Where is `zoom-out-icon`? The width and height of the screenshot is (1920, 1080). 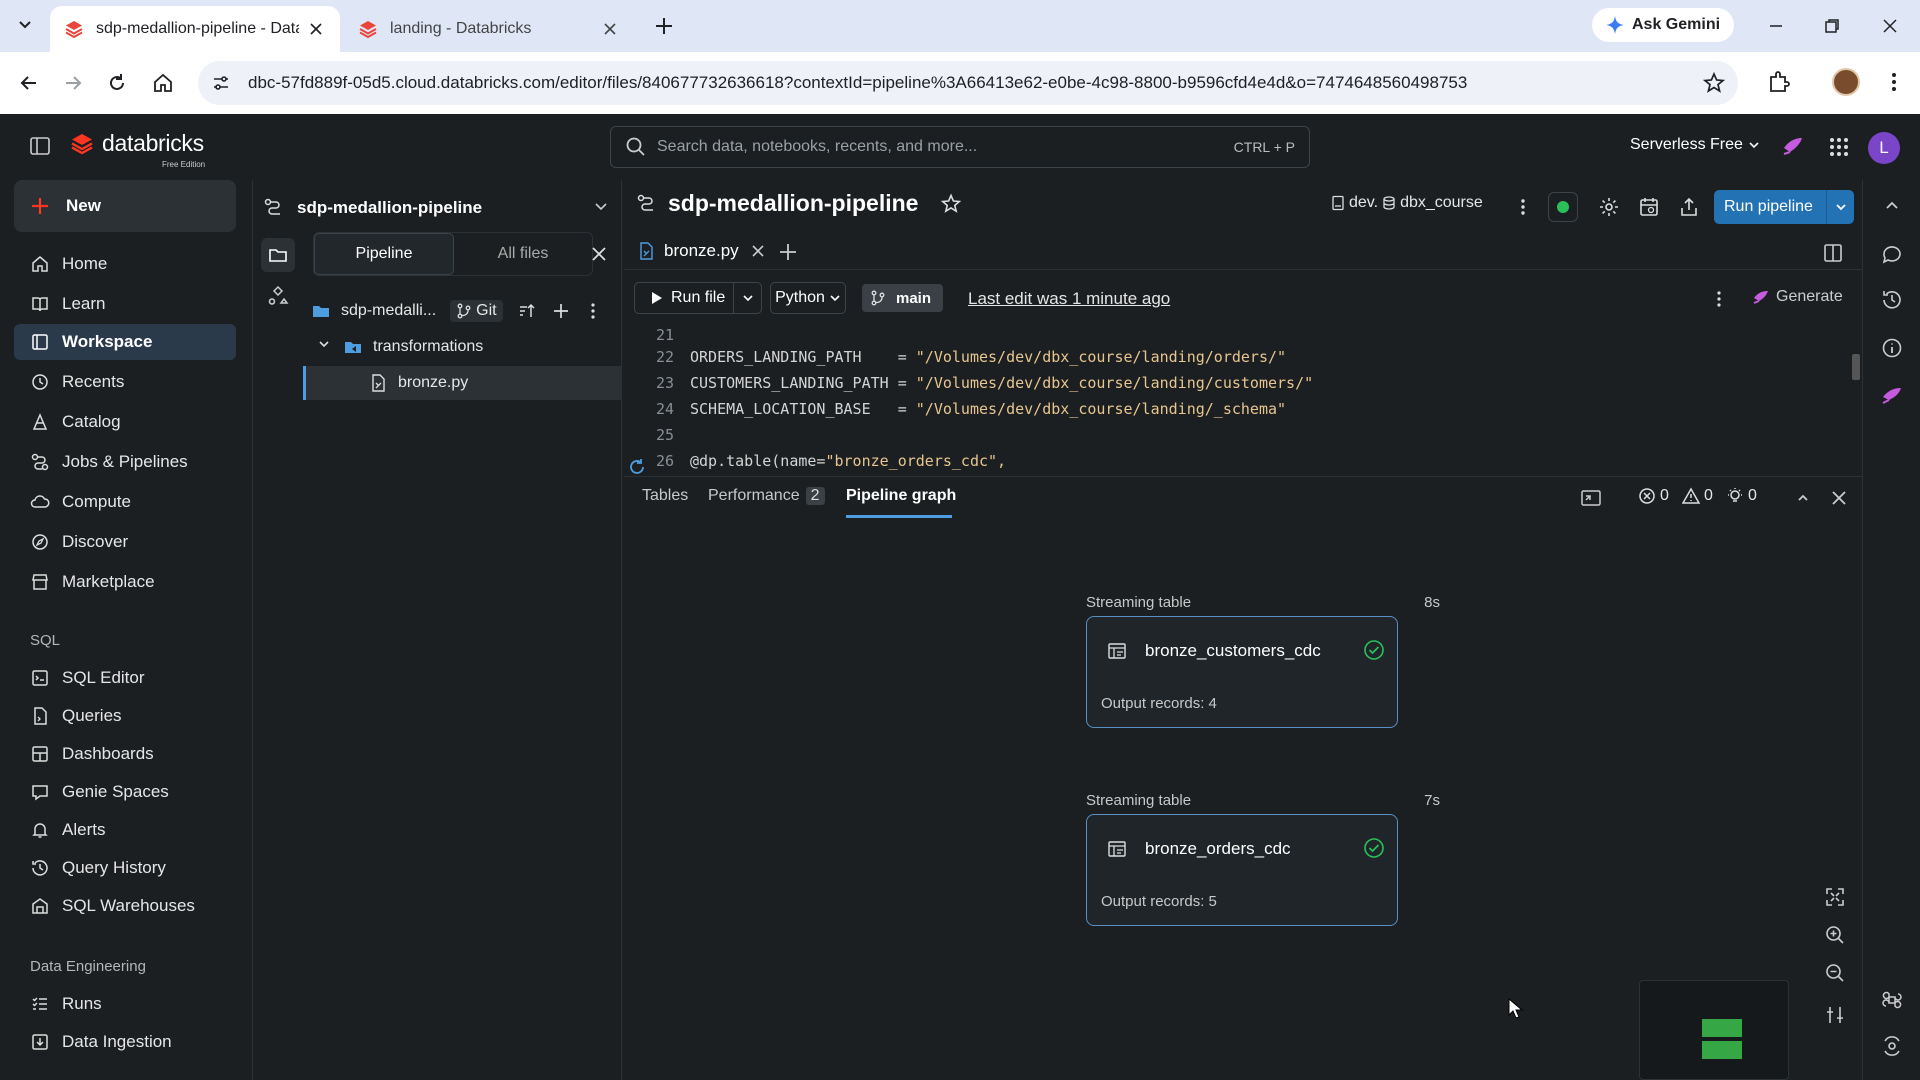 zoom-out-icon is located at coordinates (1835, 973).